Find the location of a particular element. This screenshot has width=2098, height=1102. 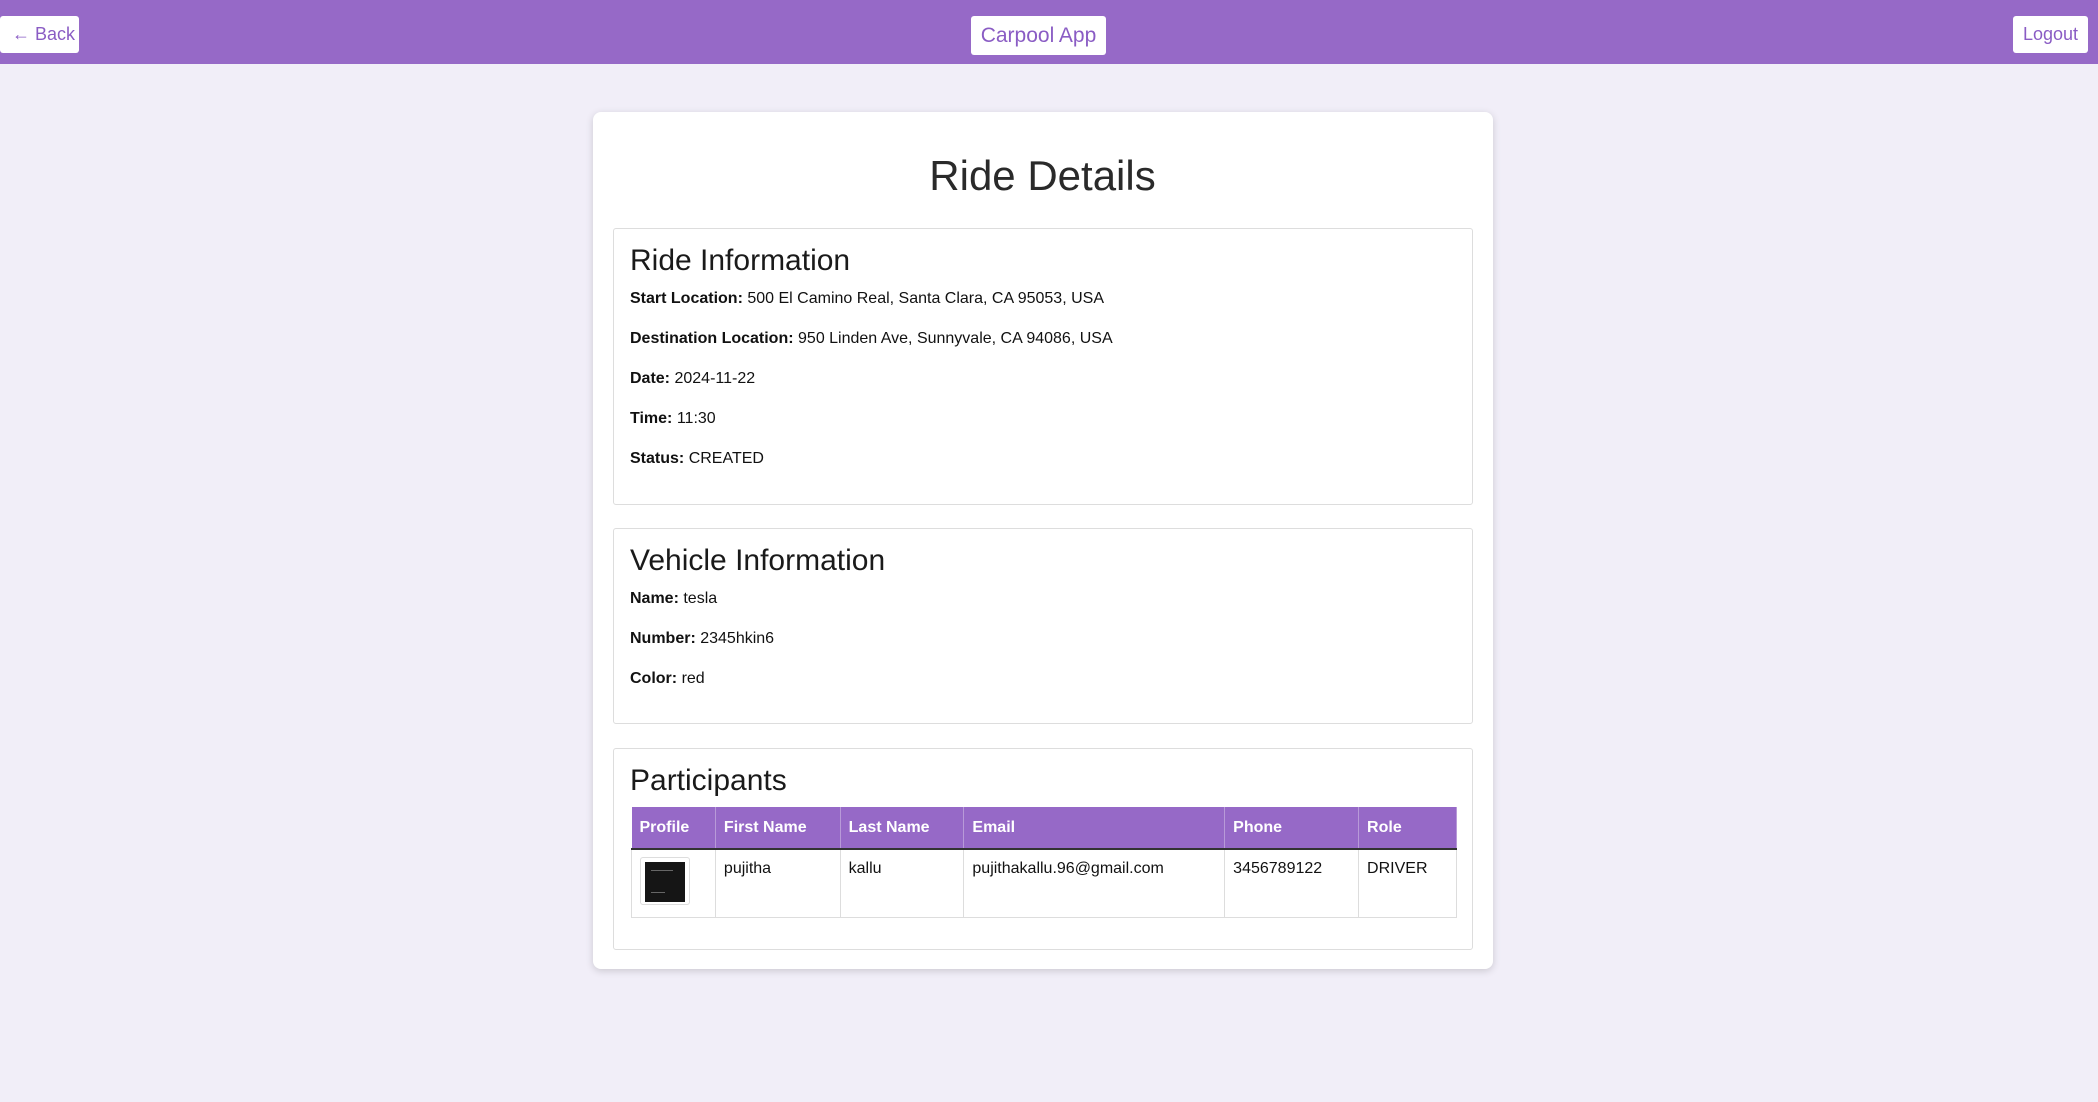

back-button: ← Back is located at coordinates (39, 34).